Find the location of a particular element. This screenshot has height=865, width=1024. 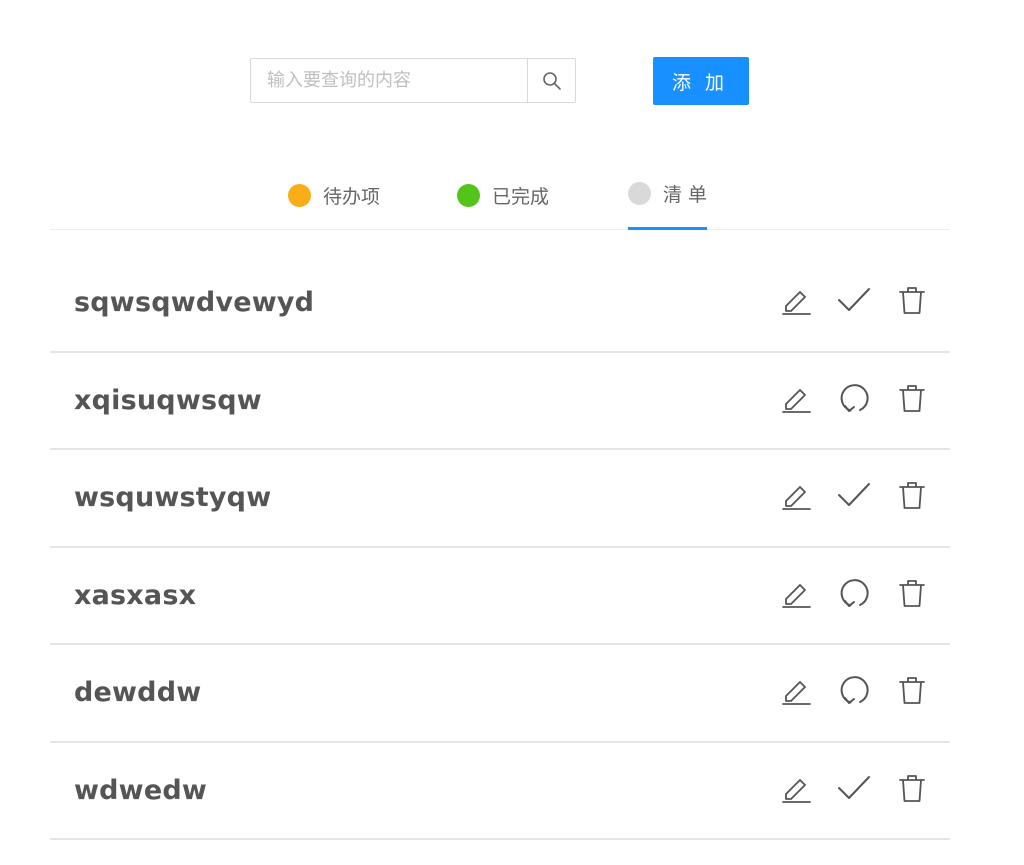

item-title: sqwsqwdvewyd is located at coordinates (194, 302).